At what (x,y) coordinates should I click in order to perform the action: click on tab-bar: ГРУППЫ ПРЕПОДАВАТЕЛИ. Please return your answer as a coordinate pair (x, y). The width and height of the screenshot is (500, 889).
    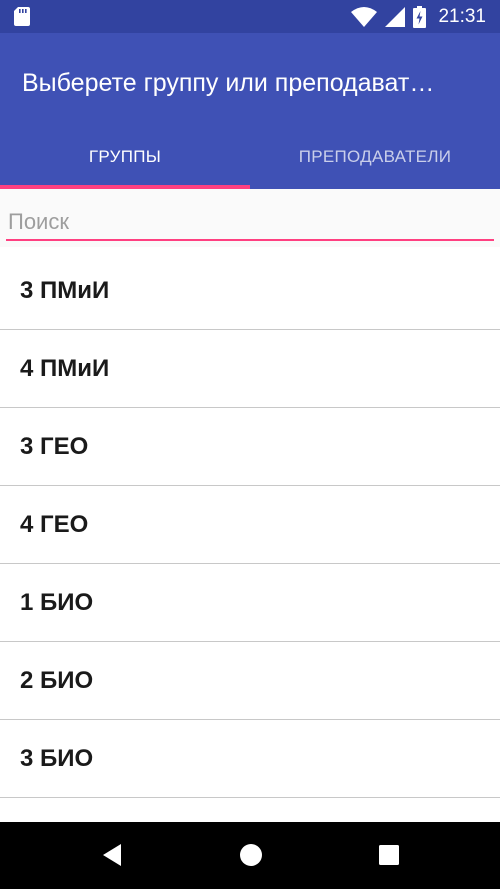
    Looking at the image, I should click on (250, 157).